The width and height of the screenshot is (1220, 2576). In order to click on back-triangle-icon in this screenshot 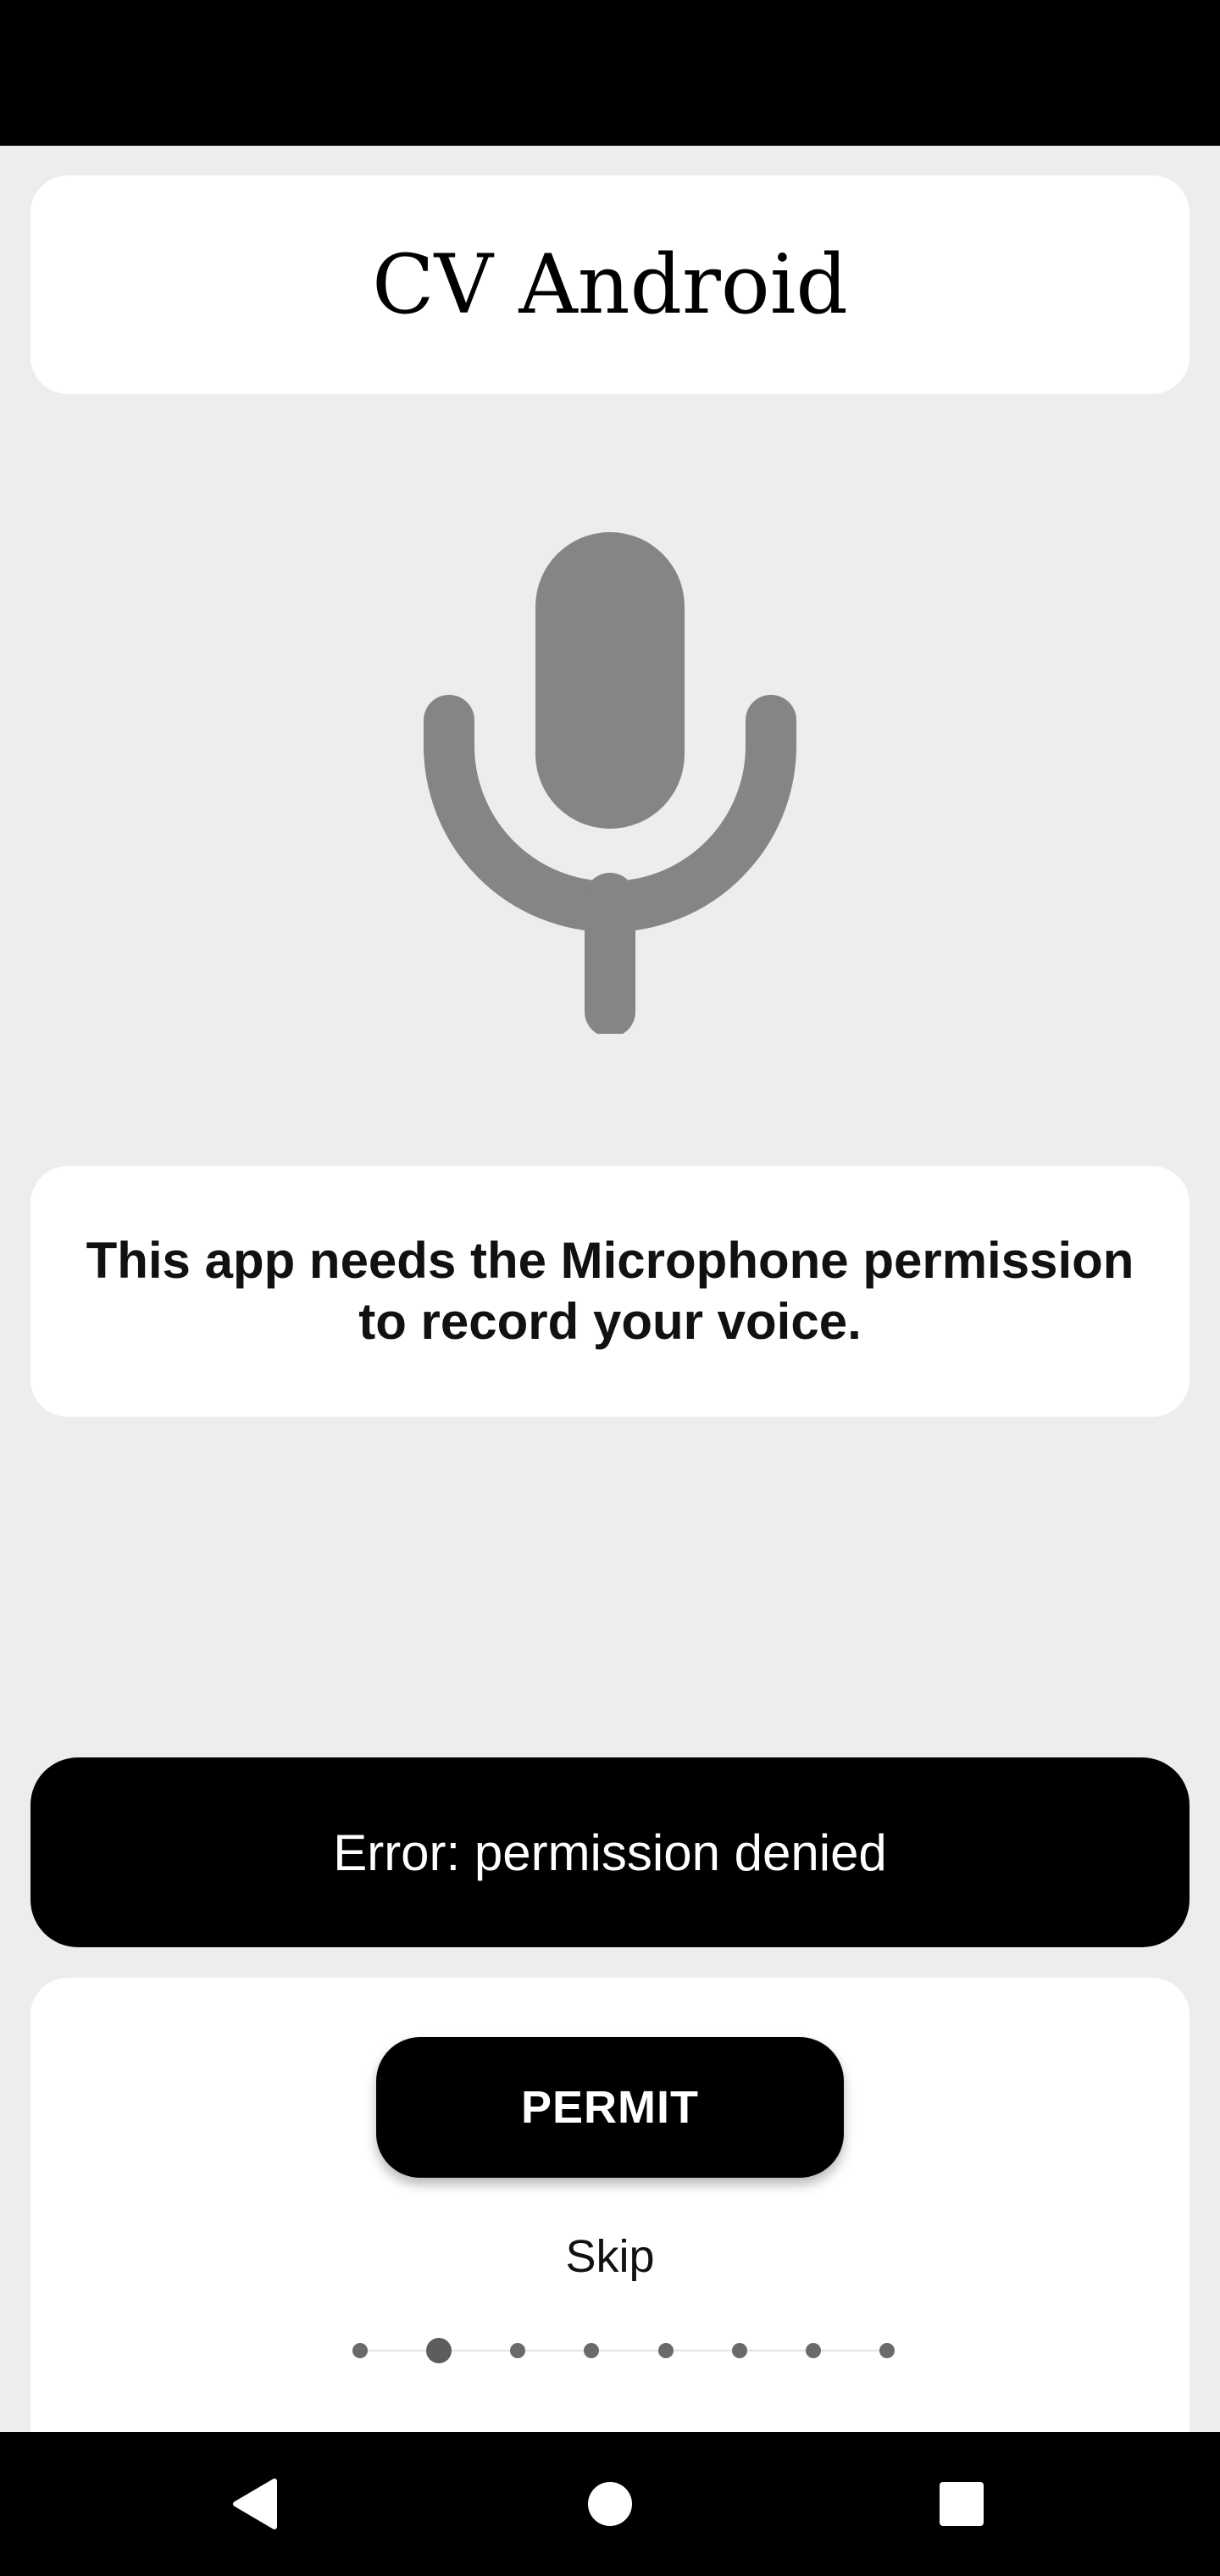, I will do `click(255, 2504)`.